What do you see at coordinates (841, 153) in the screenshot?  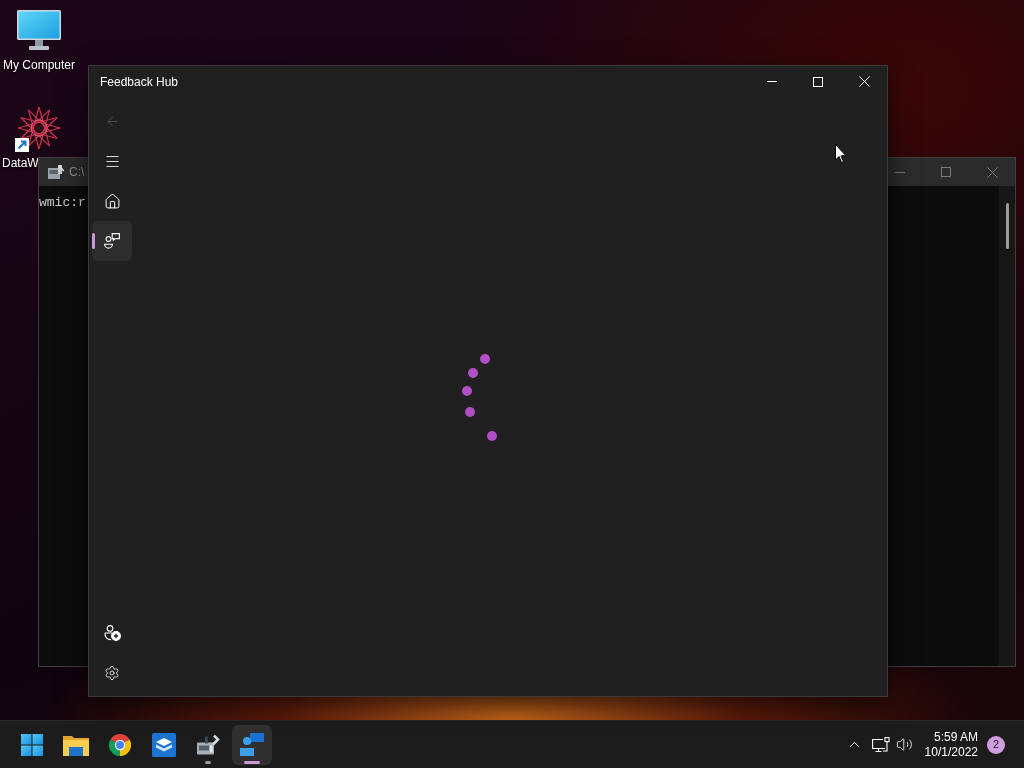 I see `mouse-pointer-icon` at bounding box center [841, 153].